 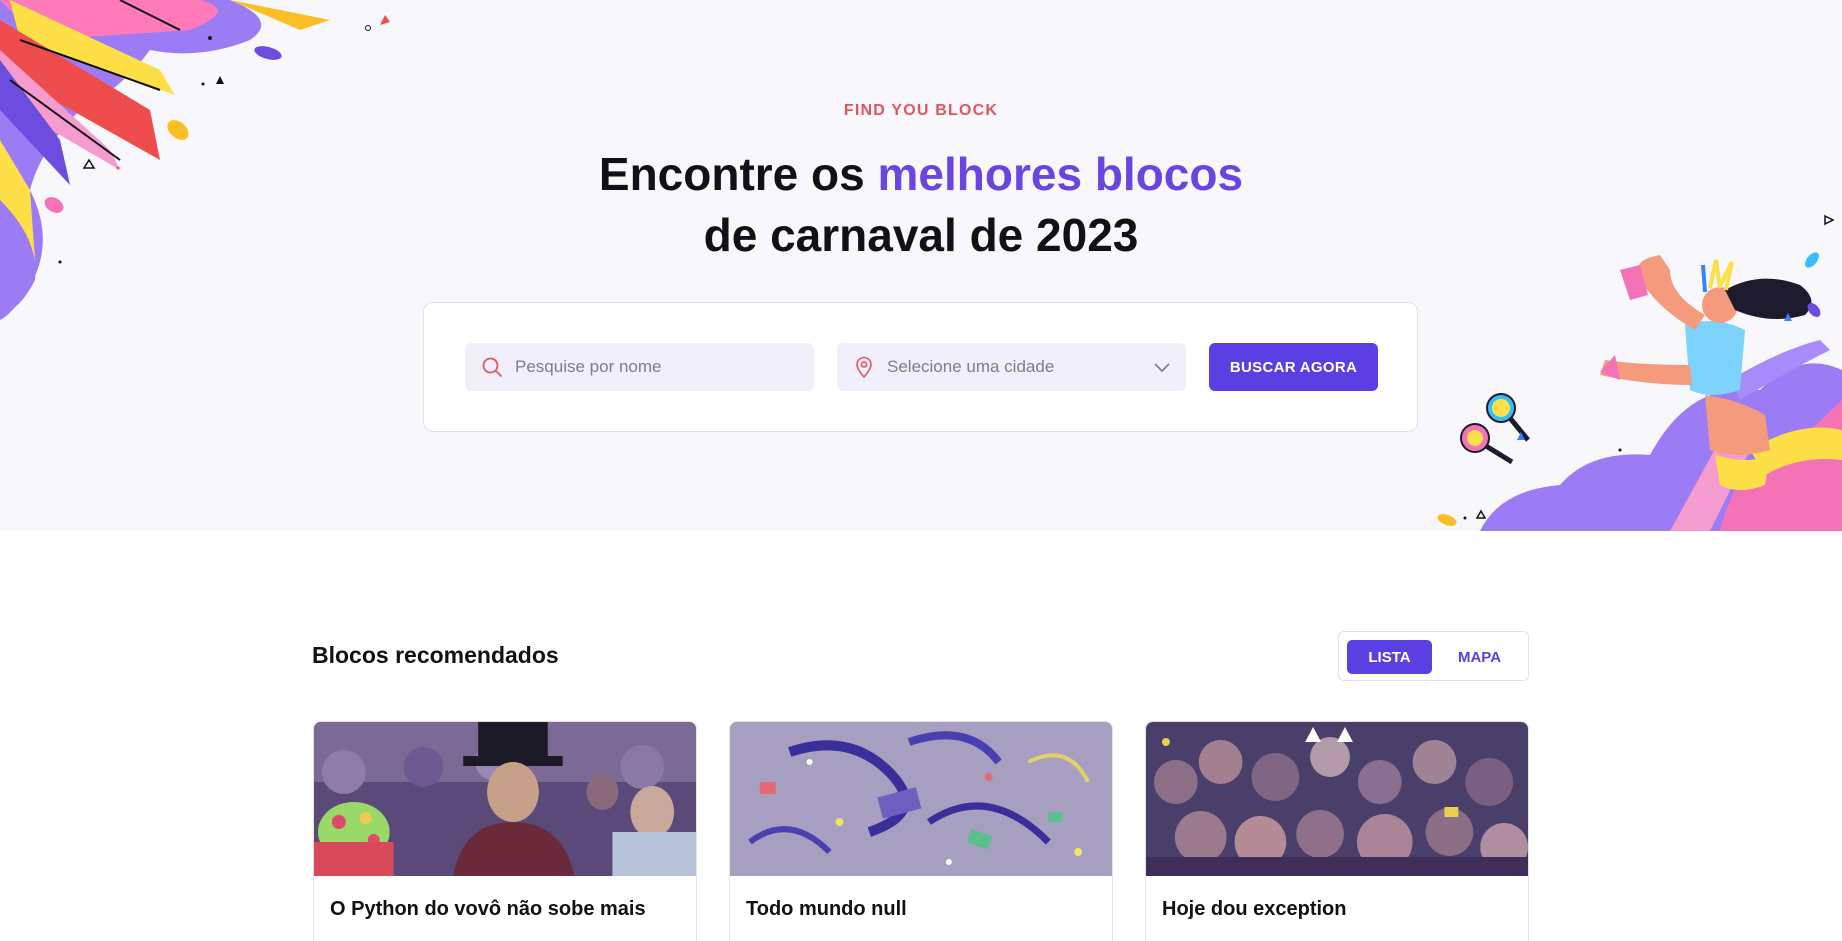 What do you see at coordinates (1433, 656) in the screenshot?
I see `view-toggle: LISTA MAPA` at bounding box center [1433, 656].